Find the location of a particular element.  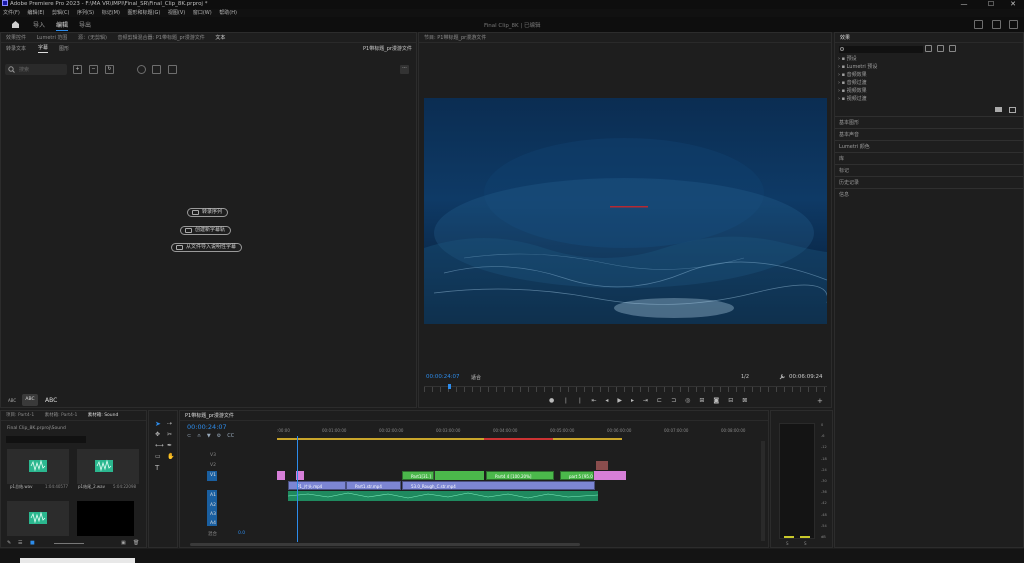

subtab-graphics: 图形 is located at coordinates (64, 49).